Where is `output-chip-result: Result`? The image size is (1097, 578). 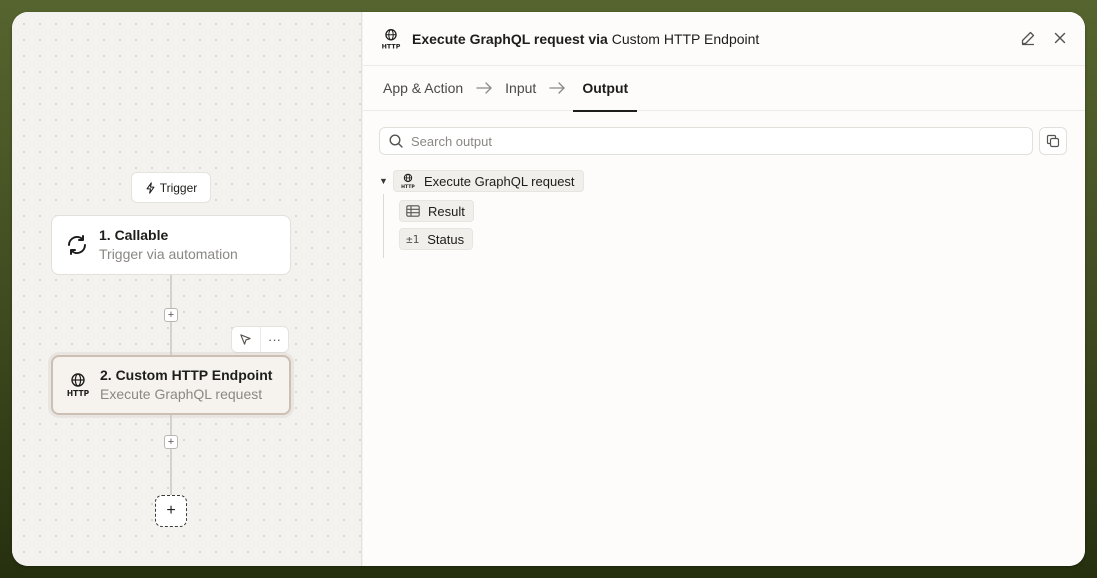
output-chip-result: Result is located at coordinates (436, 211).